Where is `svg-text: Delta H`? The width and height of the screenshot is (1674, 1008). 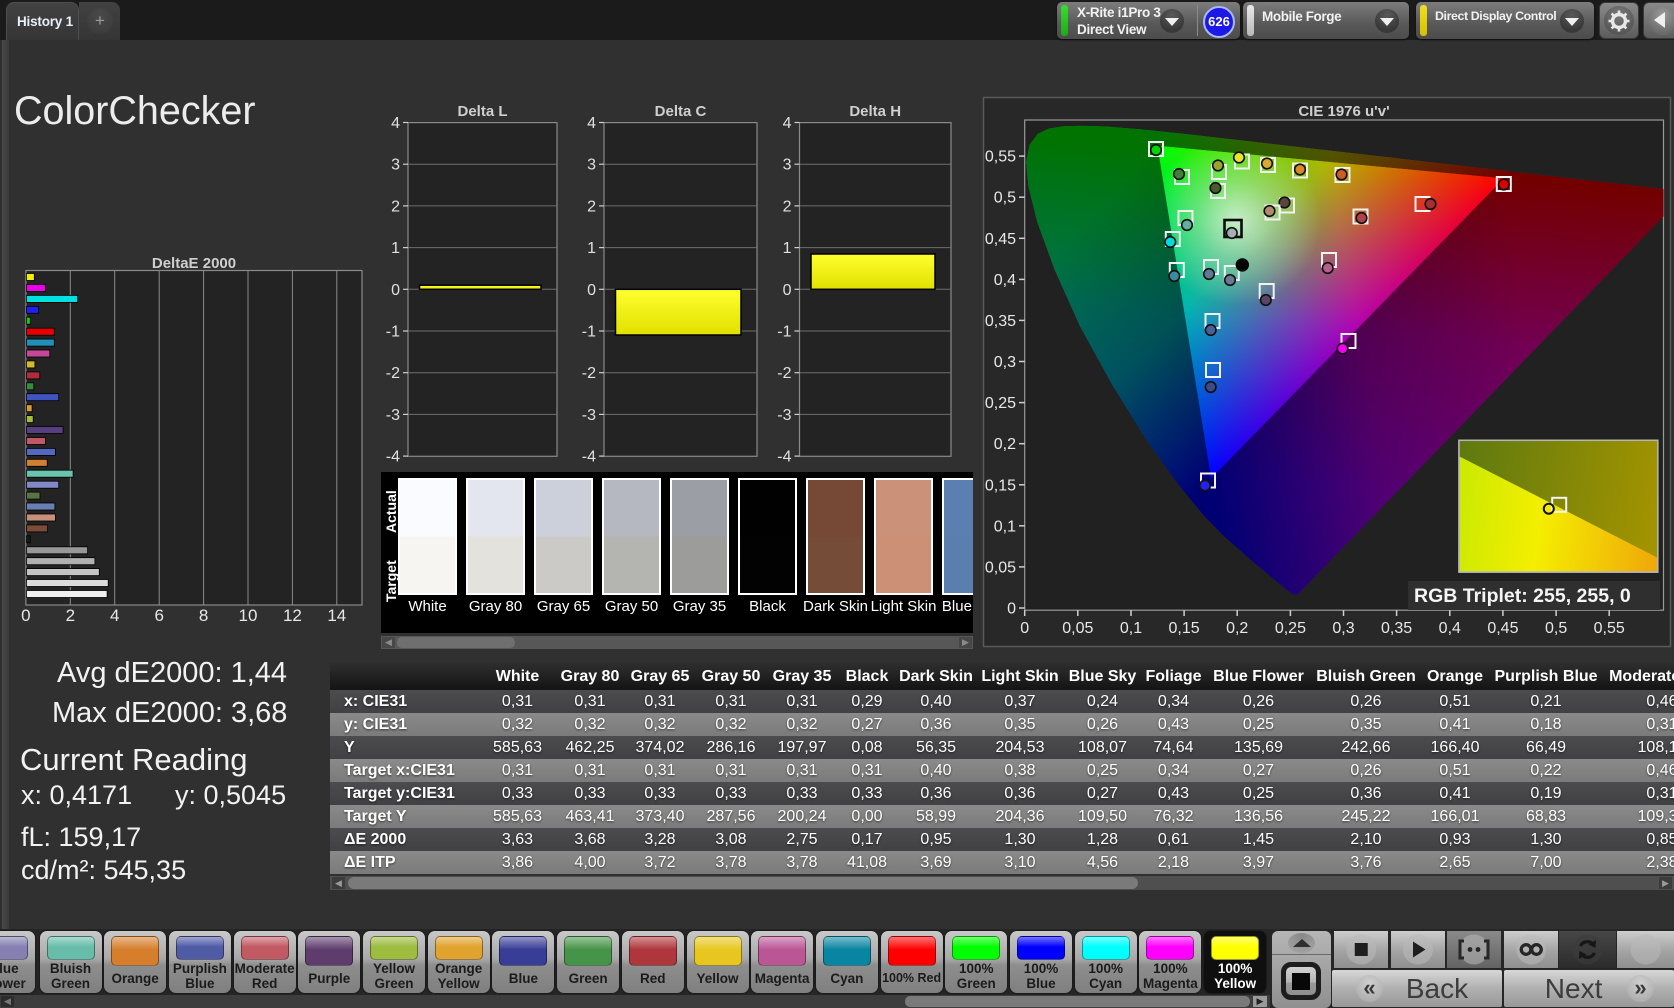 svg-text: Delta H is located at coordinates (875, 111).